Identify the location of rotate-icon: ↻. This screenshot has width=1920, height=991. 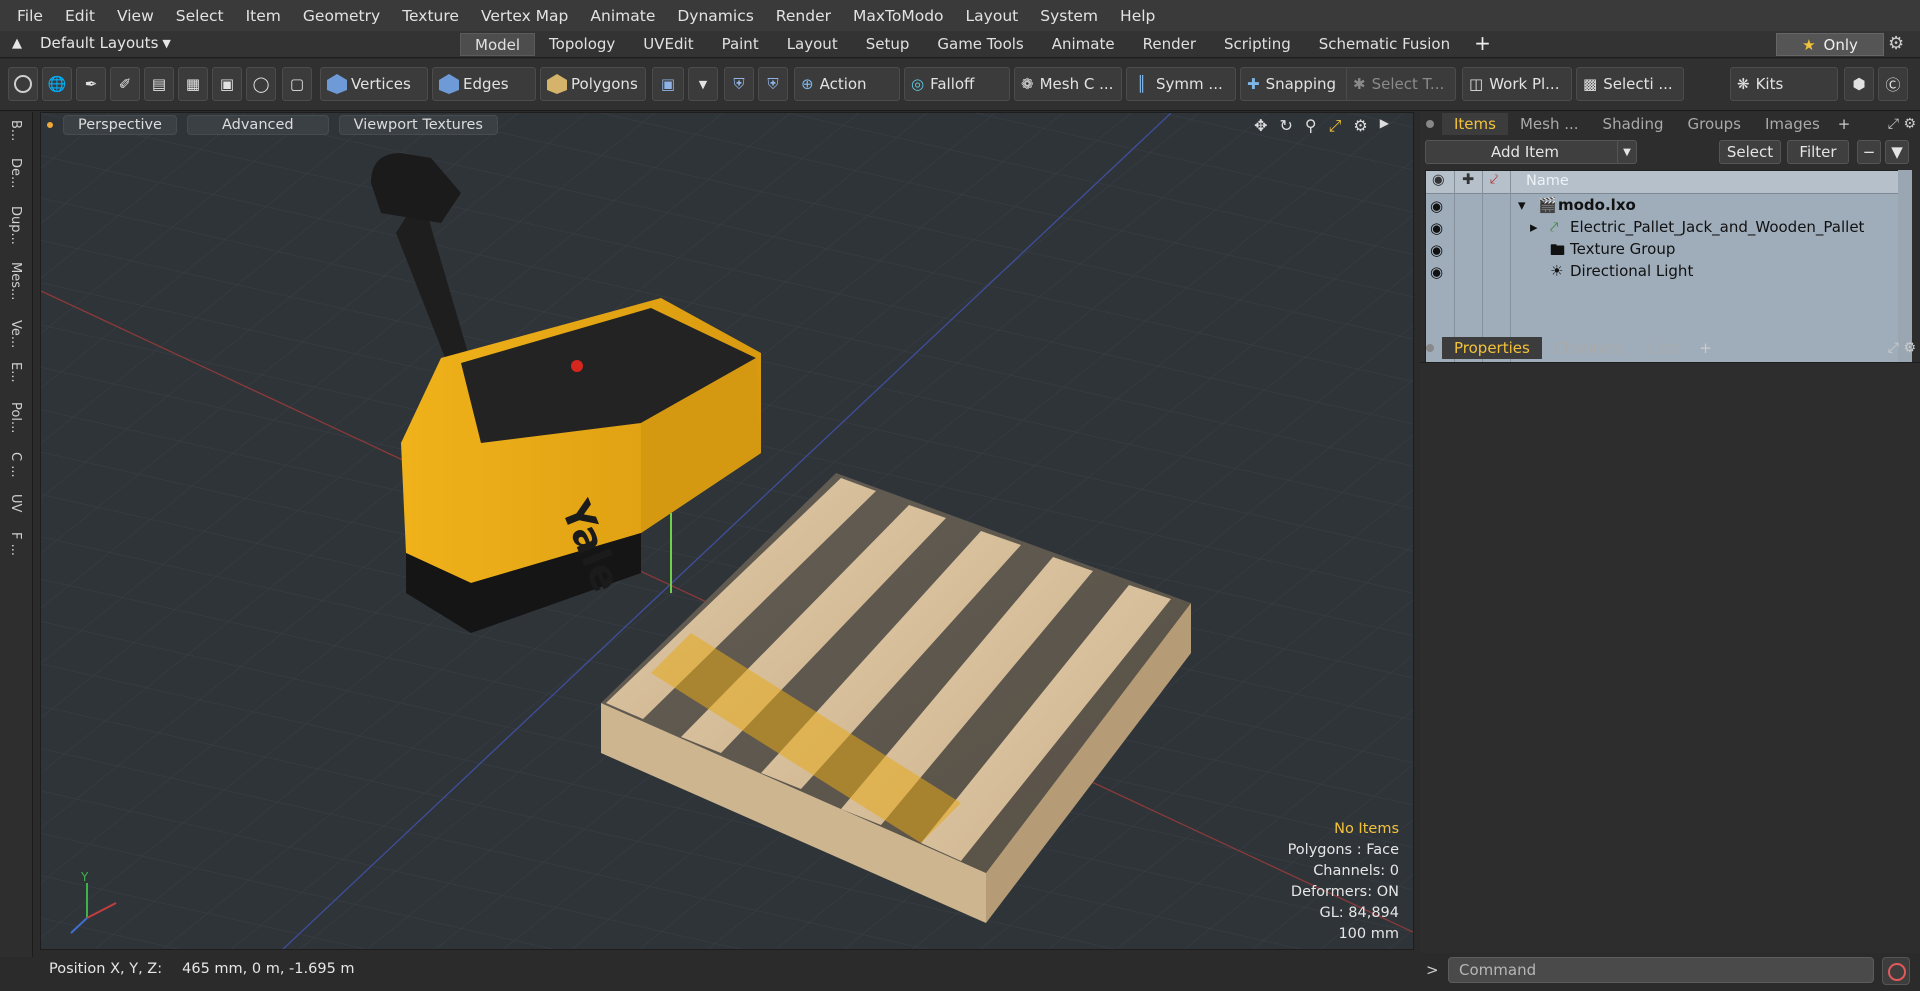
(1285, 126).